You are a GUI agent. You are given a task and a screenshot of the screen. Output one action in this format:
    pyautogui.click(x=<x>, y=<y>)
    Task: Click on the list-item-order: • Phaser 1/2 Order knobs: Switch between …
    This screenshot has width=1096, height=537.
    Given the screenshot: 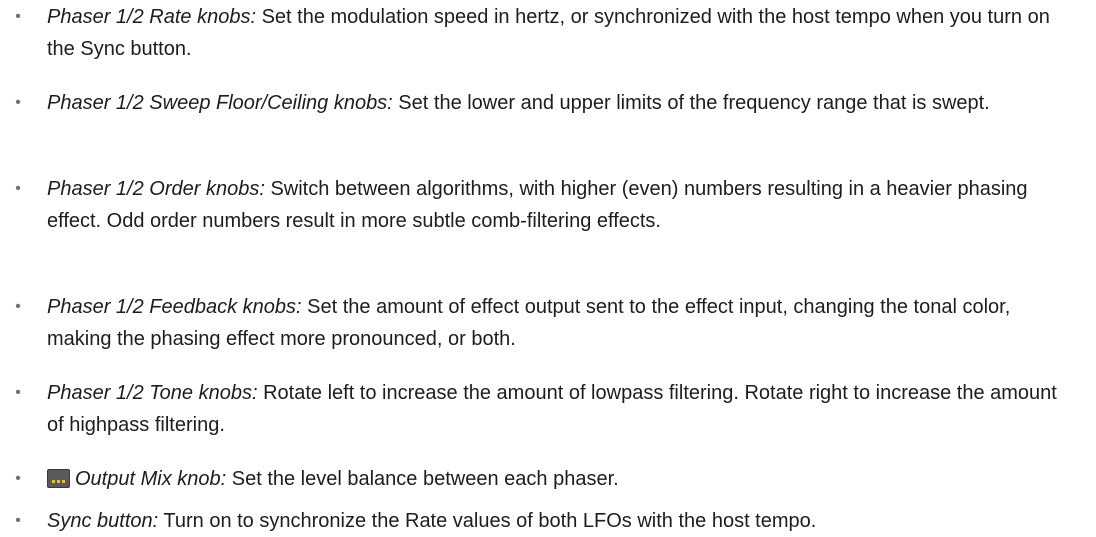 What is the action you would take?
    pyautogui.click(x=541, y=205)
    